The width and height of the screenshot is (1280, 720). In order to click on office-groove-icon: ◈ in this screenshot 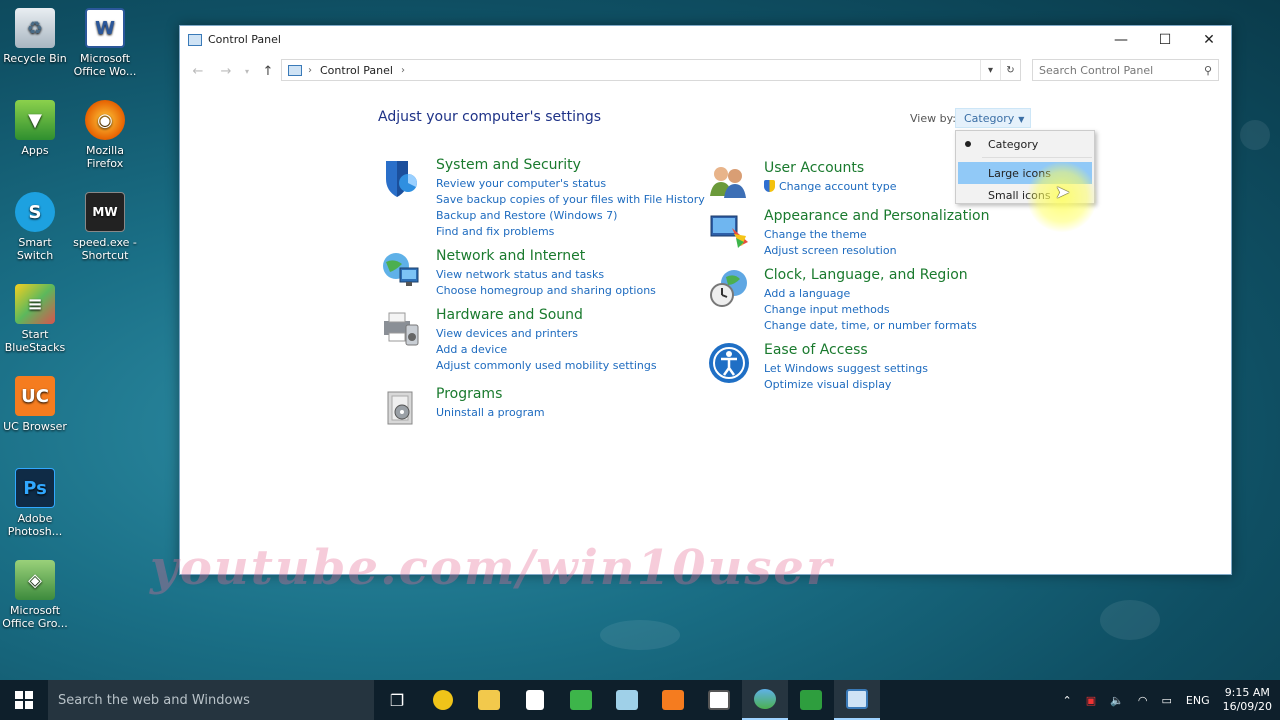, I will do `click(35, 580)`.